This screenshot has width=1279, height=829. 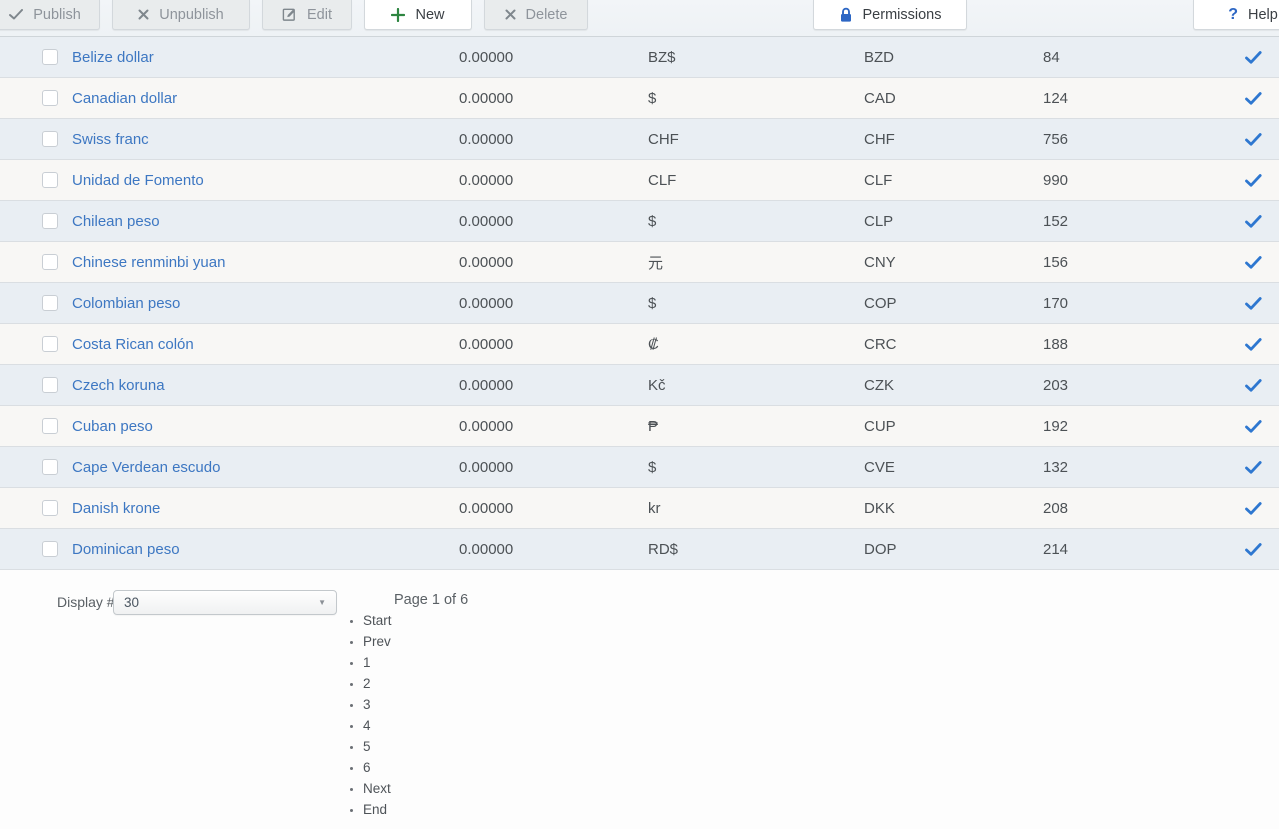 What do you see at coordinates (639, 180) in the screenshot?
I see `table-row: Unidad de Fomento 0.00000 CLF CLF 990` at bounding box center [639, 180].